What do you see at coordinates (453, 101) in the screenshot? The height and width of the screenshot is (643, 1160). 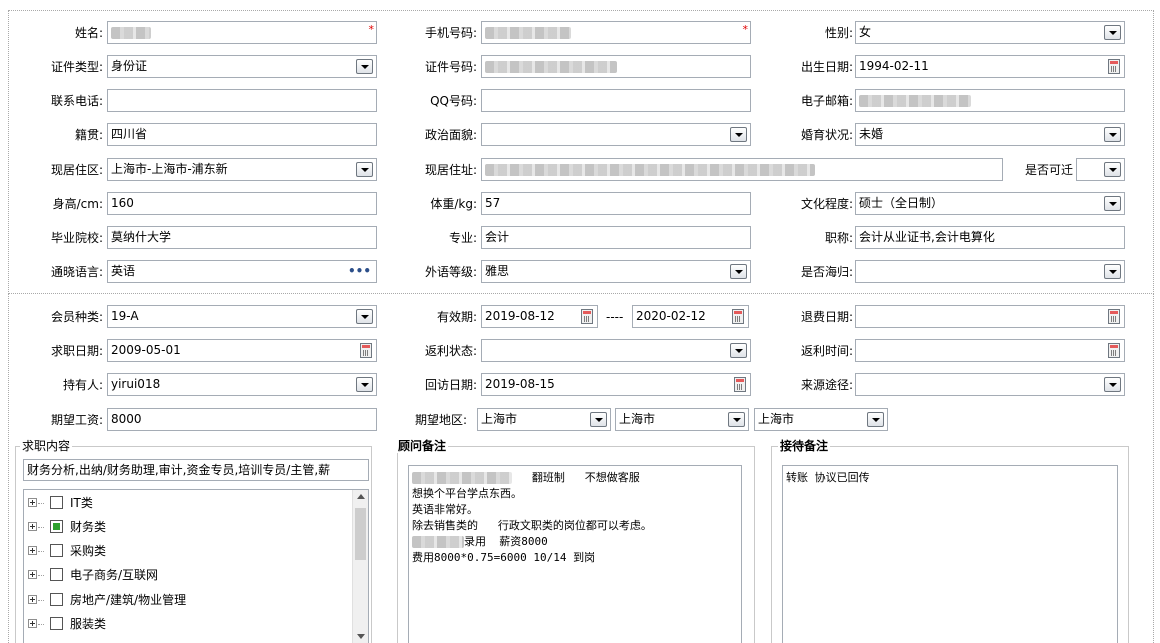 I see `qq-label: QQ号码:` at bounding box center [453, 101].